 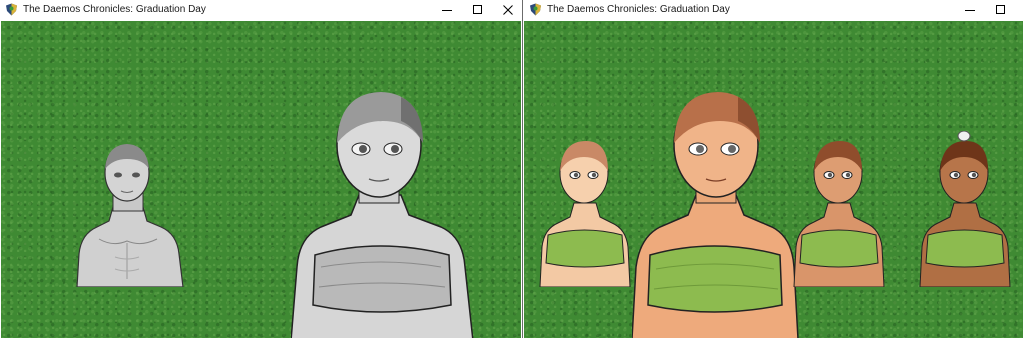 I want to click on girl-sprite-tan, so click(x=839, y=214).